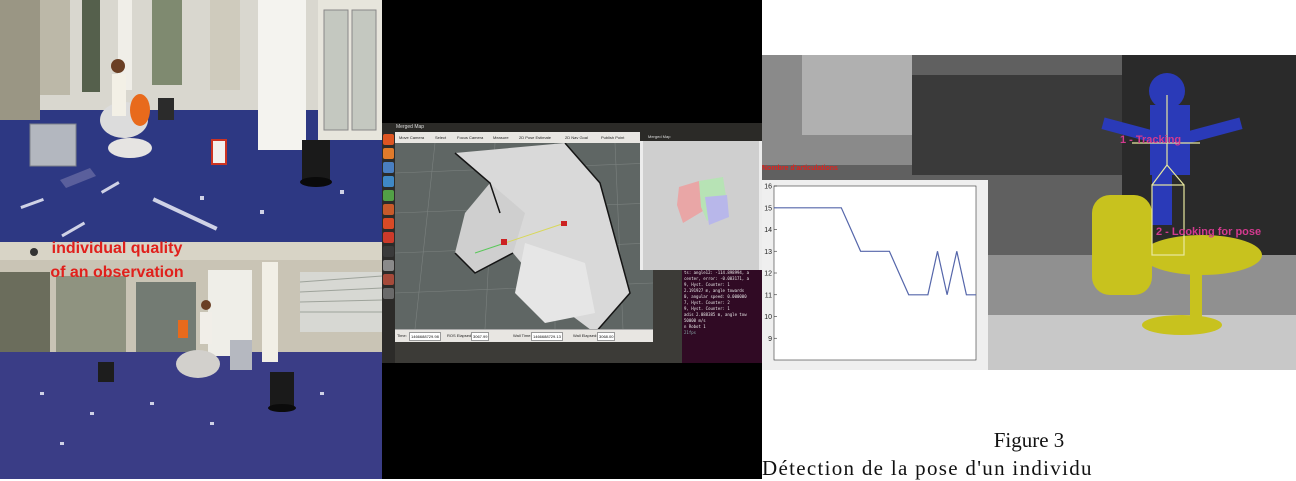  I want to click on y-tick-label: 10, so click(768, 317).